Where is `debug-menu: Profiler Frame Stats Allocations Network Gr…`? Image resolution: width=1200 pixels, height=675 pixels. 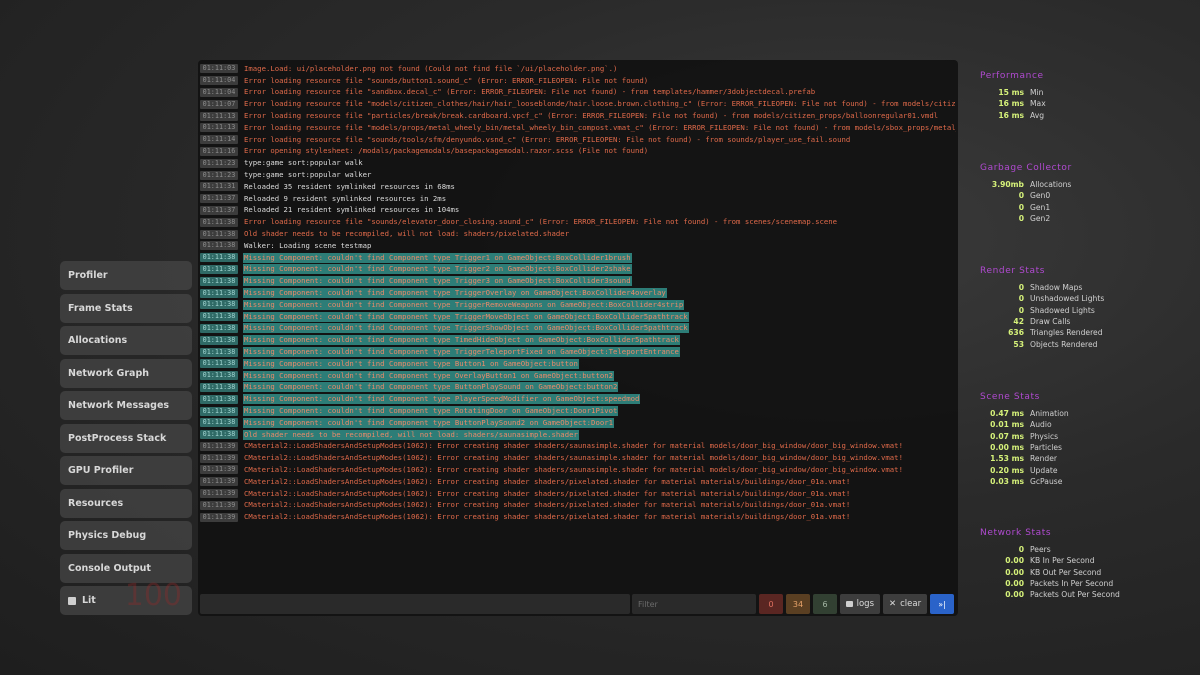
debug-menu: Profiler Frame Stats Allocations Network Gr… is located at coordinates (126, 440).